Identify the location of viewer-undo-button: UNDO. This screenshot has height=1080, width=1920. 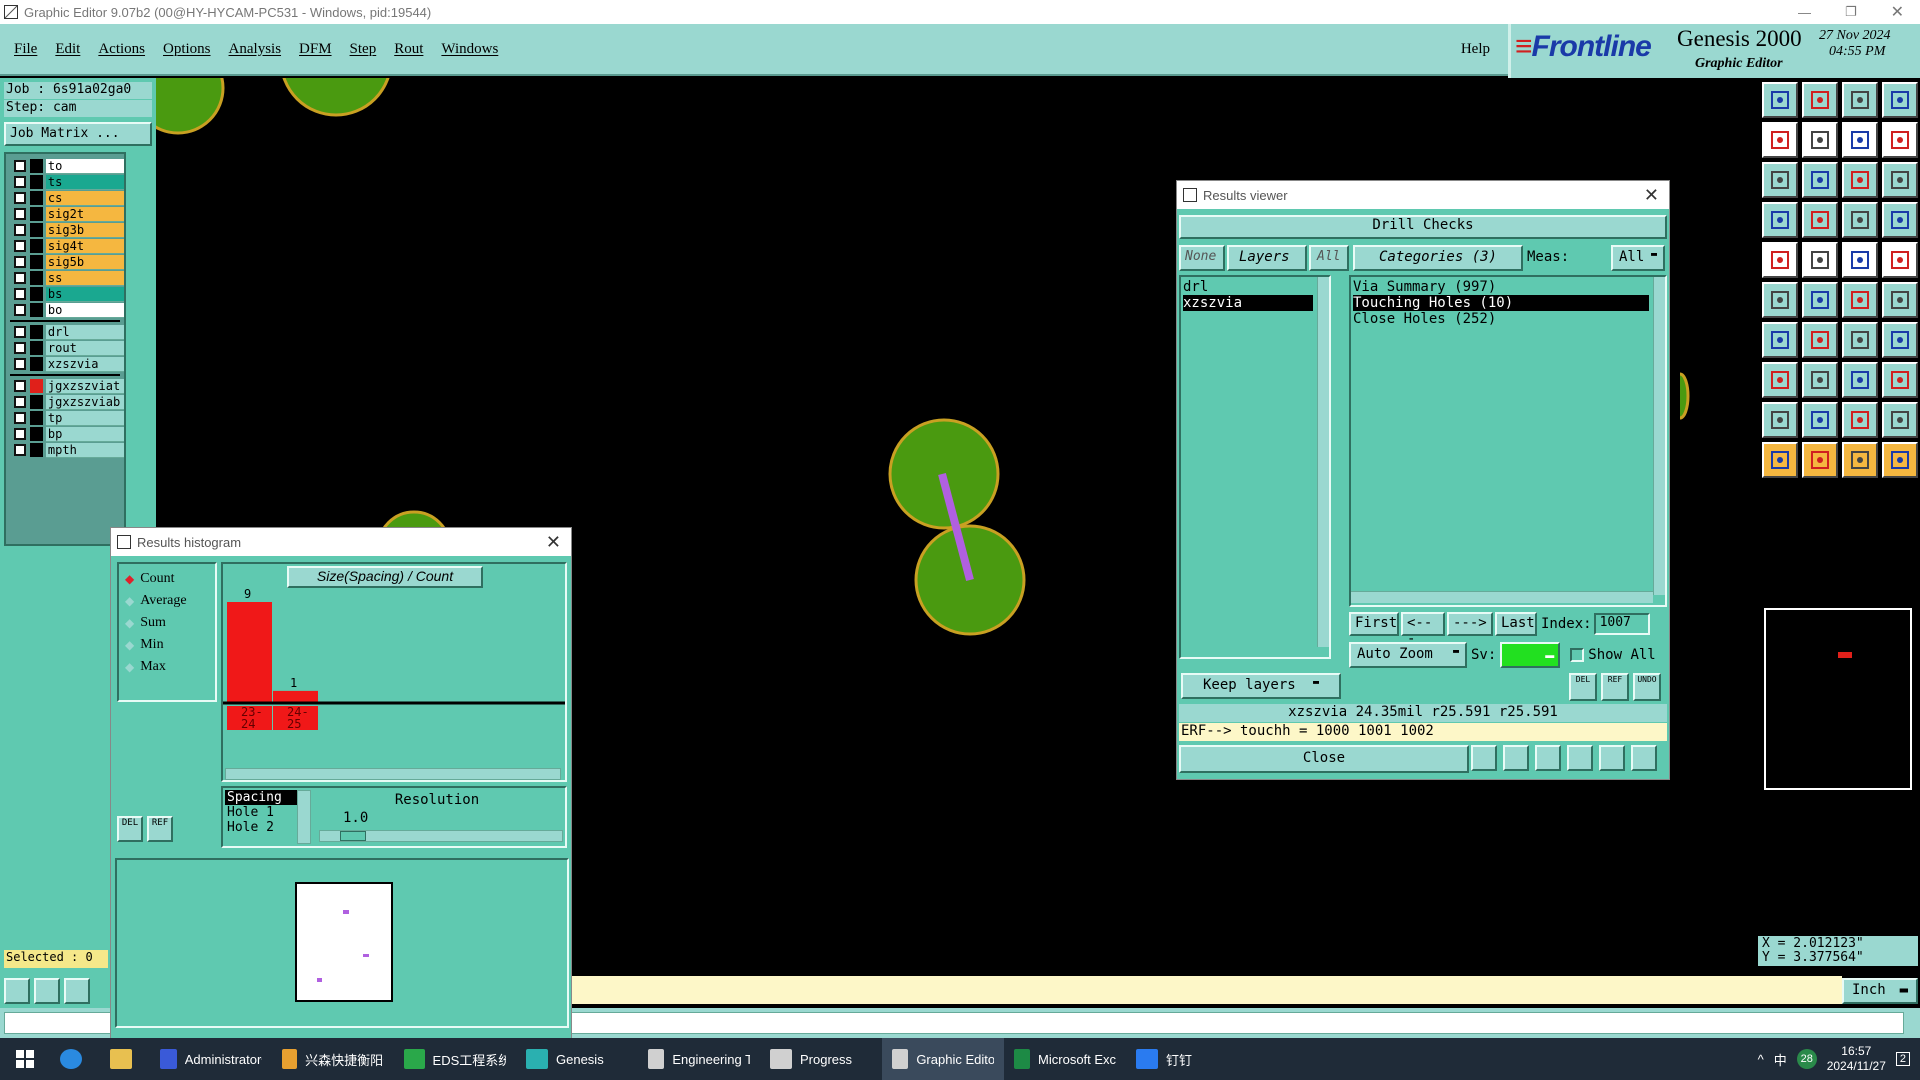
(1647, 687).